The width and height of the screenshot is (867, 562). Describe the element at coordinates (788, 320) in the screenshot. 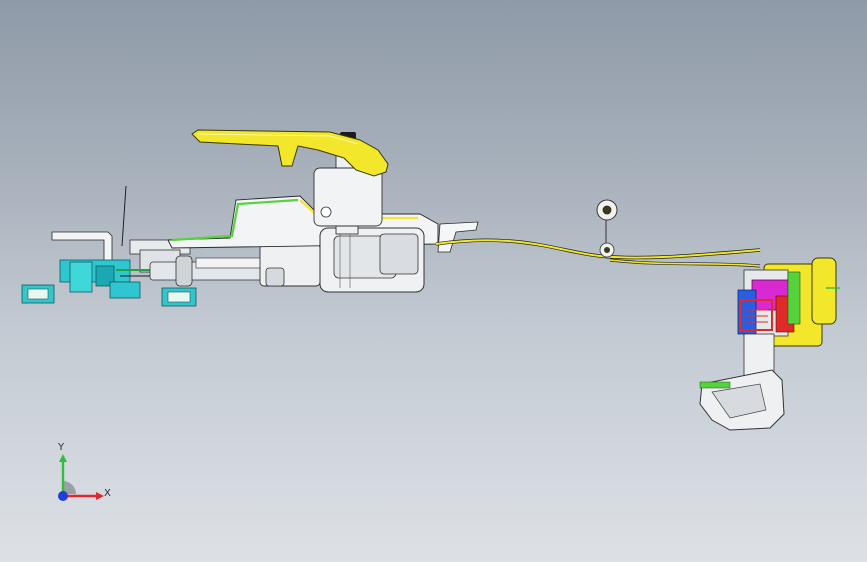

I see `latch-assembly` at that location.